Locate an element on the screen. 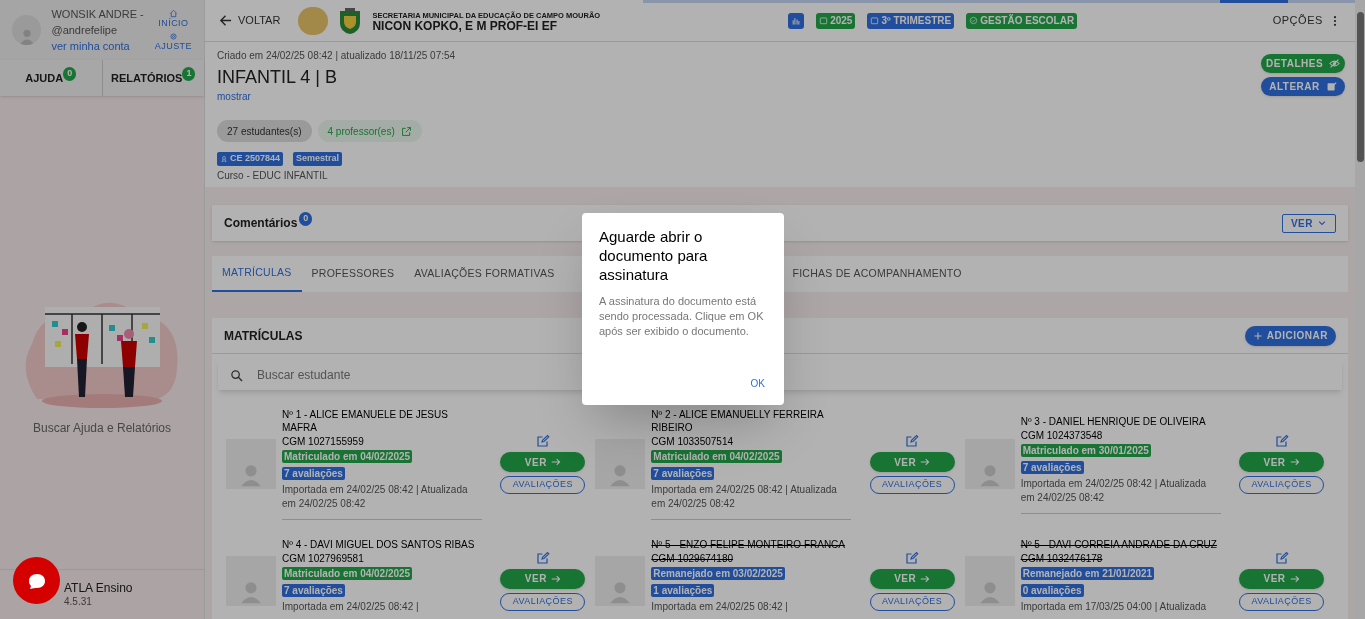  search-icon is located at coordinates (236, 375).